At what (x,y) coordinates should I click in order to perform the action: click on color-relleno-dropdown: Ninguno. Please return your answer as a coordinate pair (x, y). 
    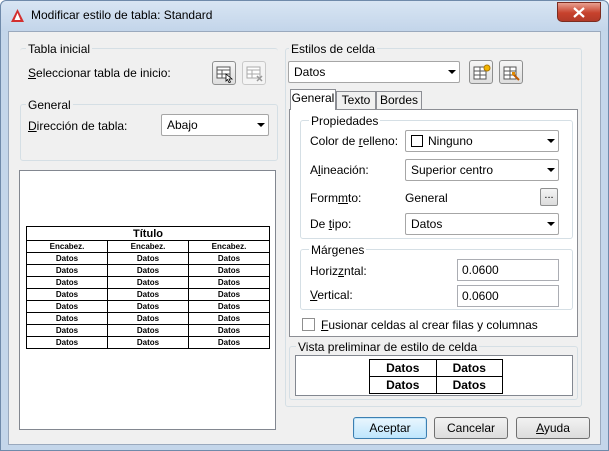
    Looking at the image, I should click on (482, 141).